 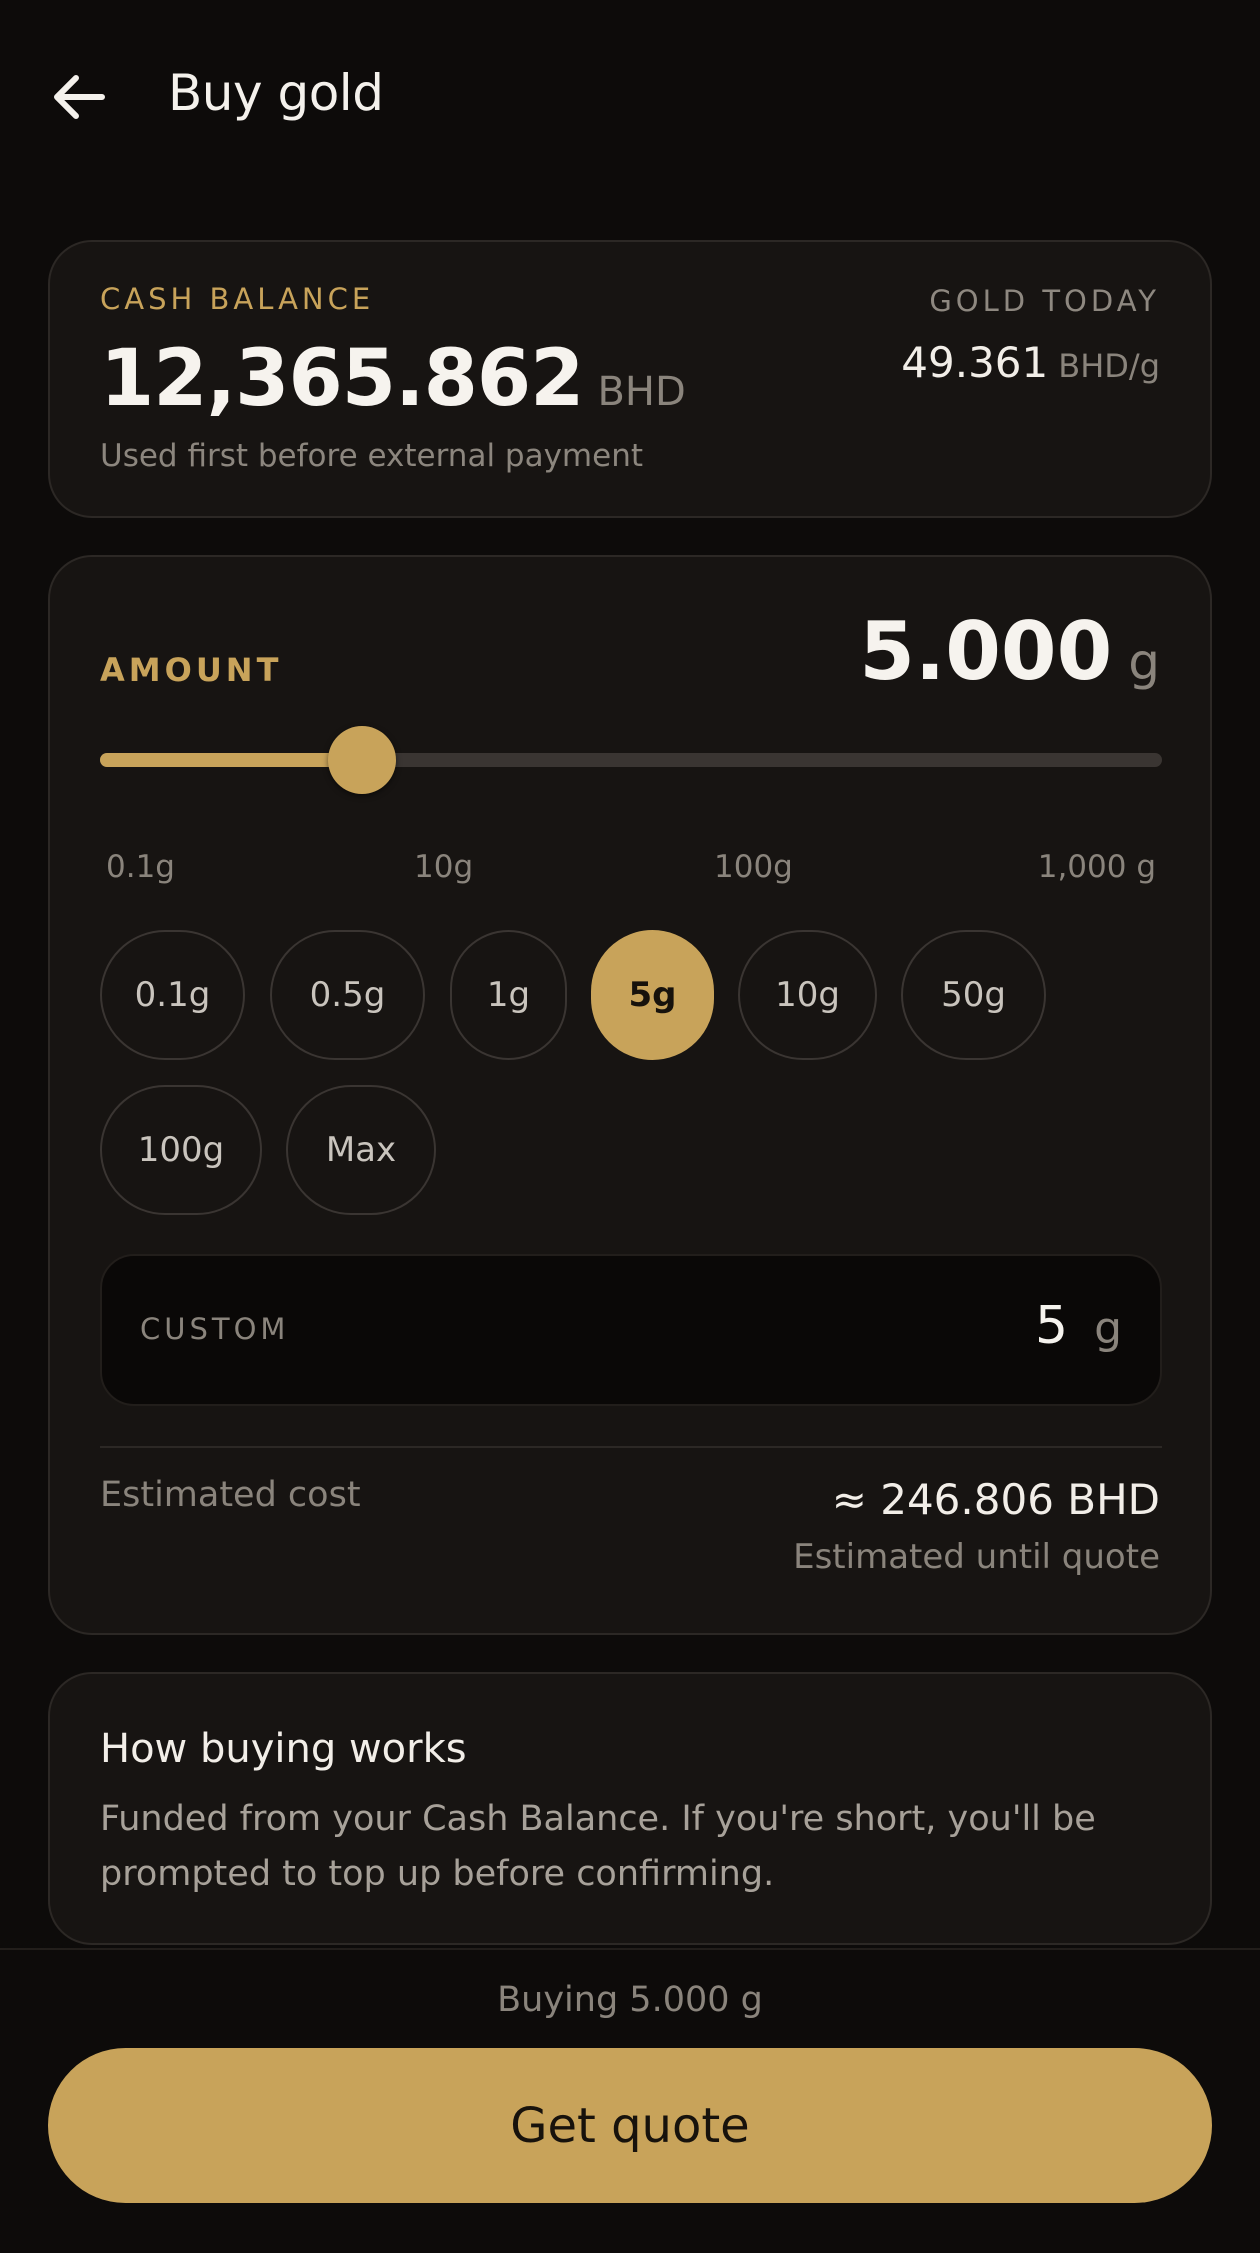 What do you see at coordinates (986, 651) in the screenshot?
I see `amount-value: 5.000` at bounding box center [986, 651].